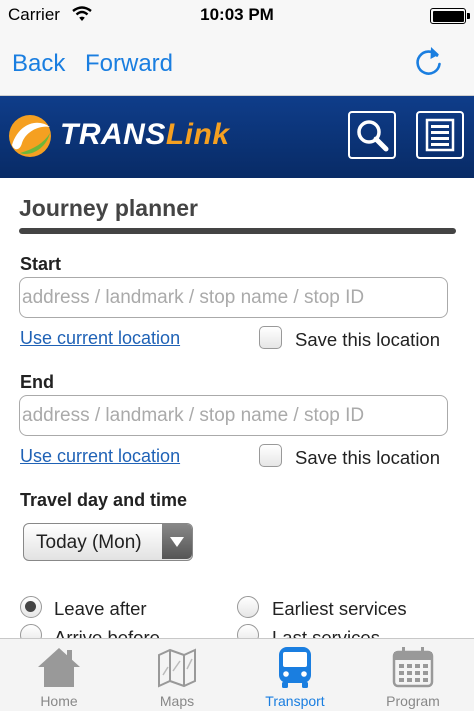 Image resolution: width=474 pixels, height=711 pixels. What do you see at coordinates (100, 608) in the screenshot?
I see `leave-after-label: Leave after` at bounding box center [100, 608].